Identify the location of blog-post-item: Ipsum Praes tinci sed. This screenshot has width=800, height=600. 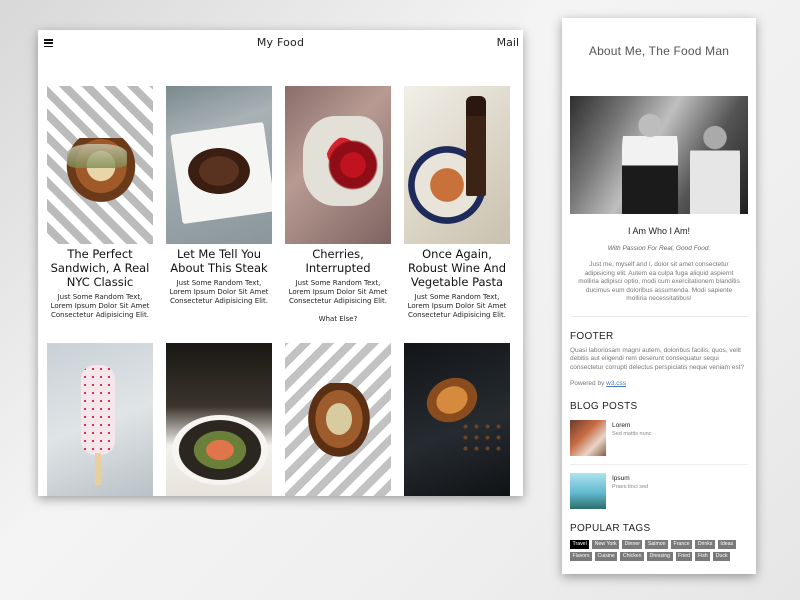
(663, 491).